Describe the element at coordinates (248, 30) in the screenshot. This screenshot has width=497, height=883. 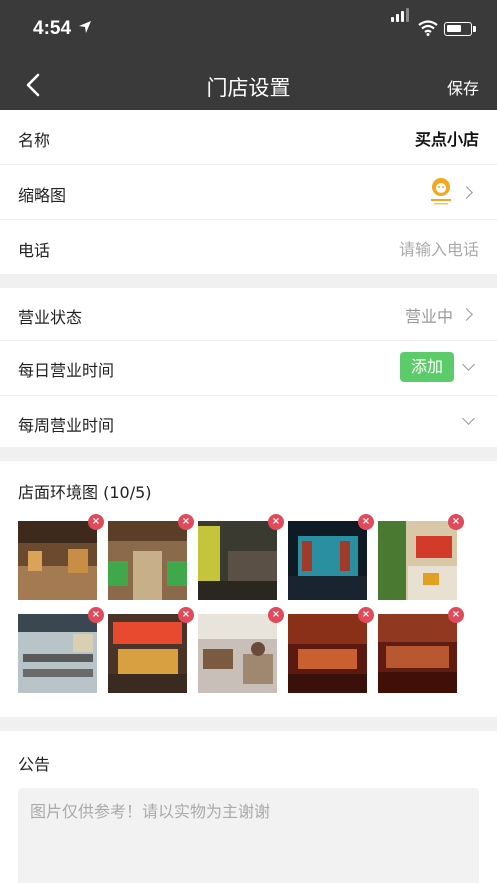
I see `status-bar: 4:54` at that location.